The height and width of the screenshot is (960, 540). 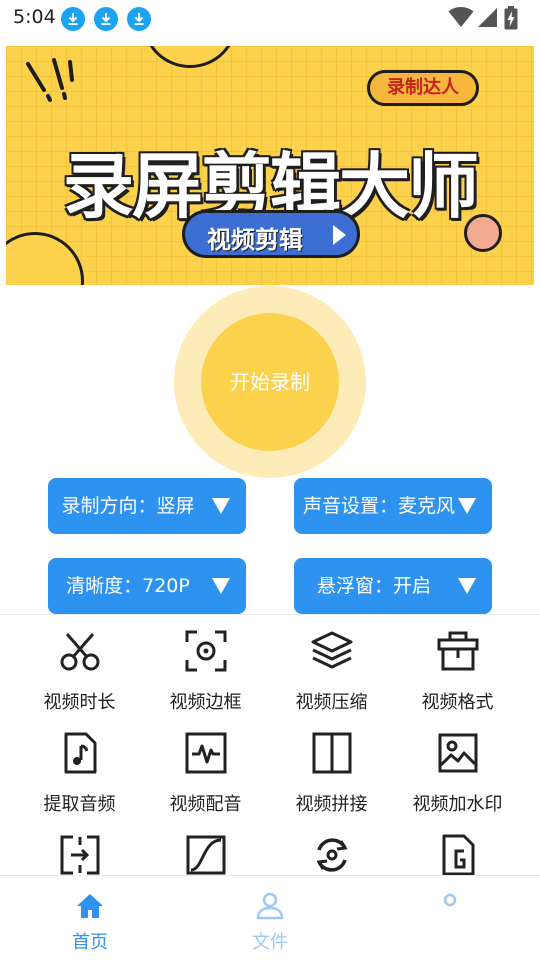 I want to click on user-icon, so click(x=270, y=906).